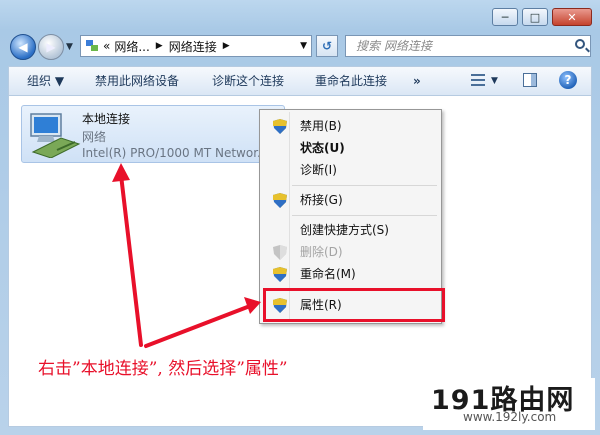 This screenshot has height=435, width=600. What do you see at coordinates (509, 404) in the screenshot?
I see `watermark: 191路由网 www.192ly.com` at bounding box center [509, 404].